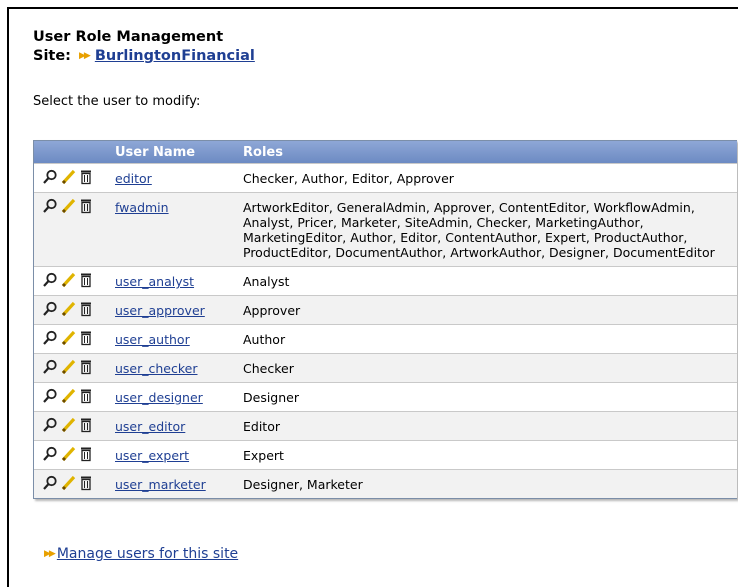 This screenshot has height=587, width=738. I want to click on user-name-cell: user_checker, so click(179, 368).